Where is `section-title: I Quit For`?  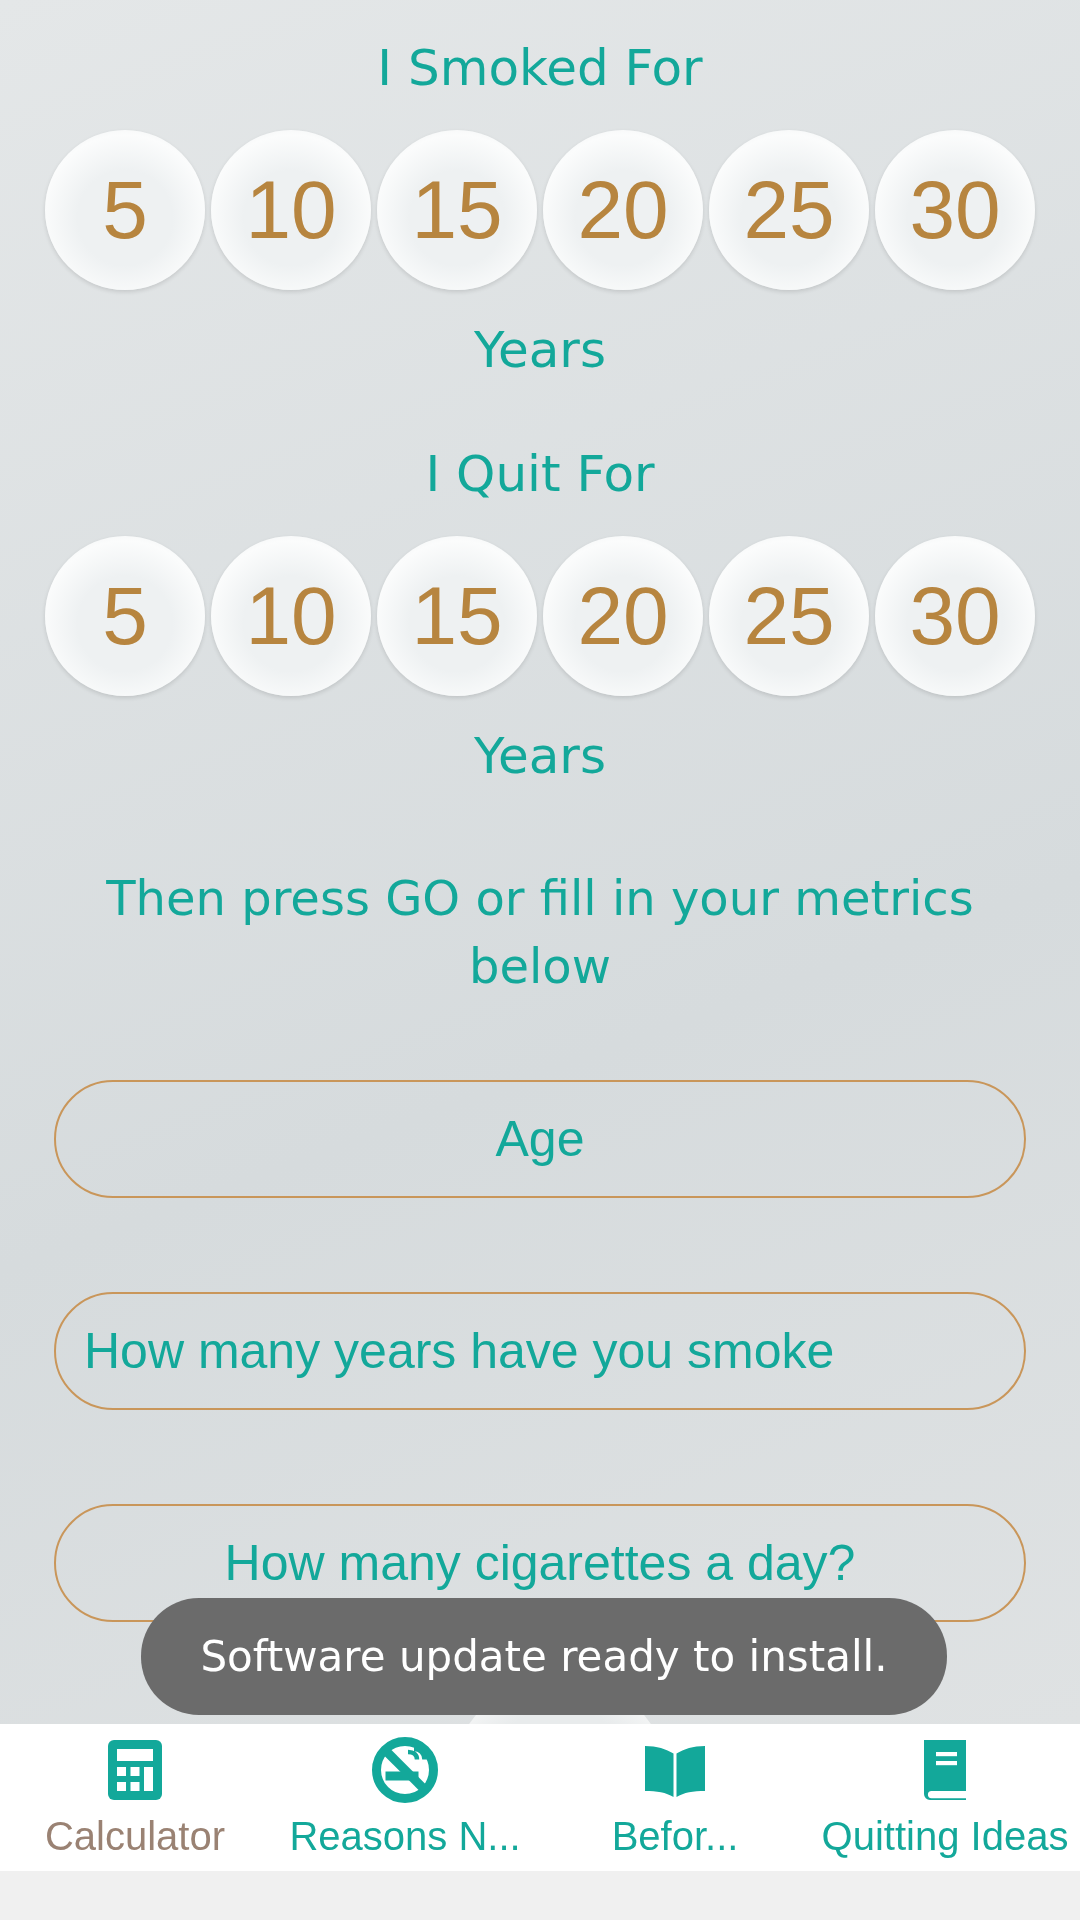
section-title: I Quit For is located at coordinates (540, 474).